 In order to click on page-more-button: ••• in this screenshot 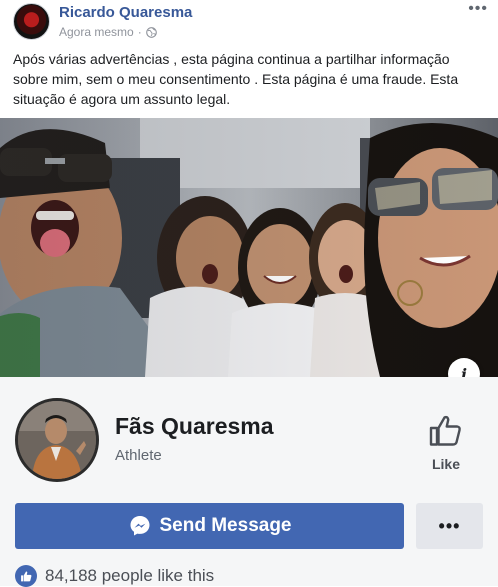, I will do `click(449, 526)`.